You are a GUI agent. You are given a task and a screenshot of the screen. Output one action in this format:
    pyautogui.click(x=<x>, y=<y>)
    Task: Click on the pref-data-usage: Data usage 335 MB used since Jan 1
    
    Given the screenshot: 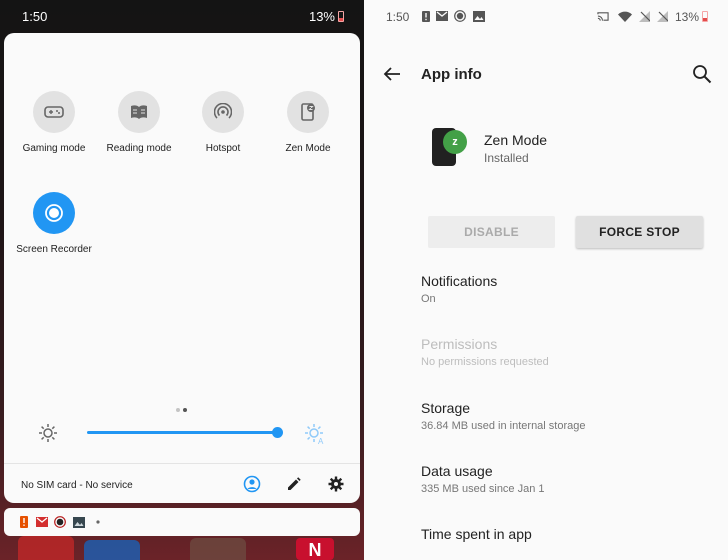 What is the action you would take?
    pyautogui.click(x=483, y=479)
    